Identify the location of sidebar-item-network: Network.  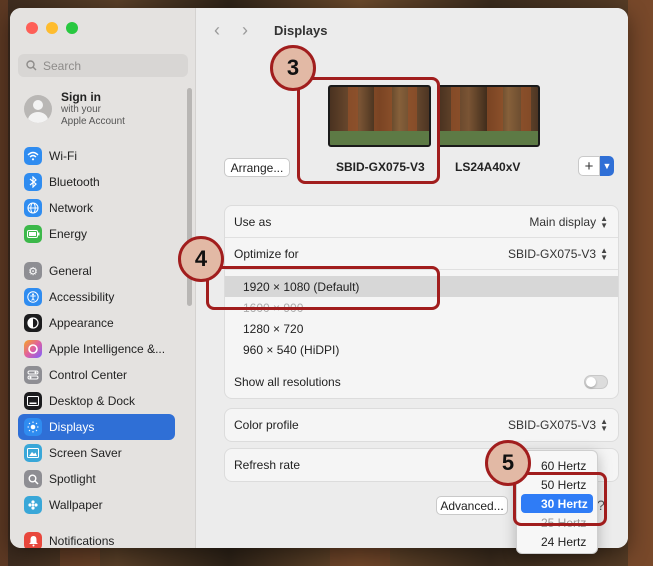
(96, 208).